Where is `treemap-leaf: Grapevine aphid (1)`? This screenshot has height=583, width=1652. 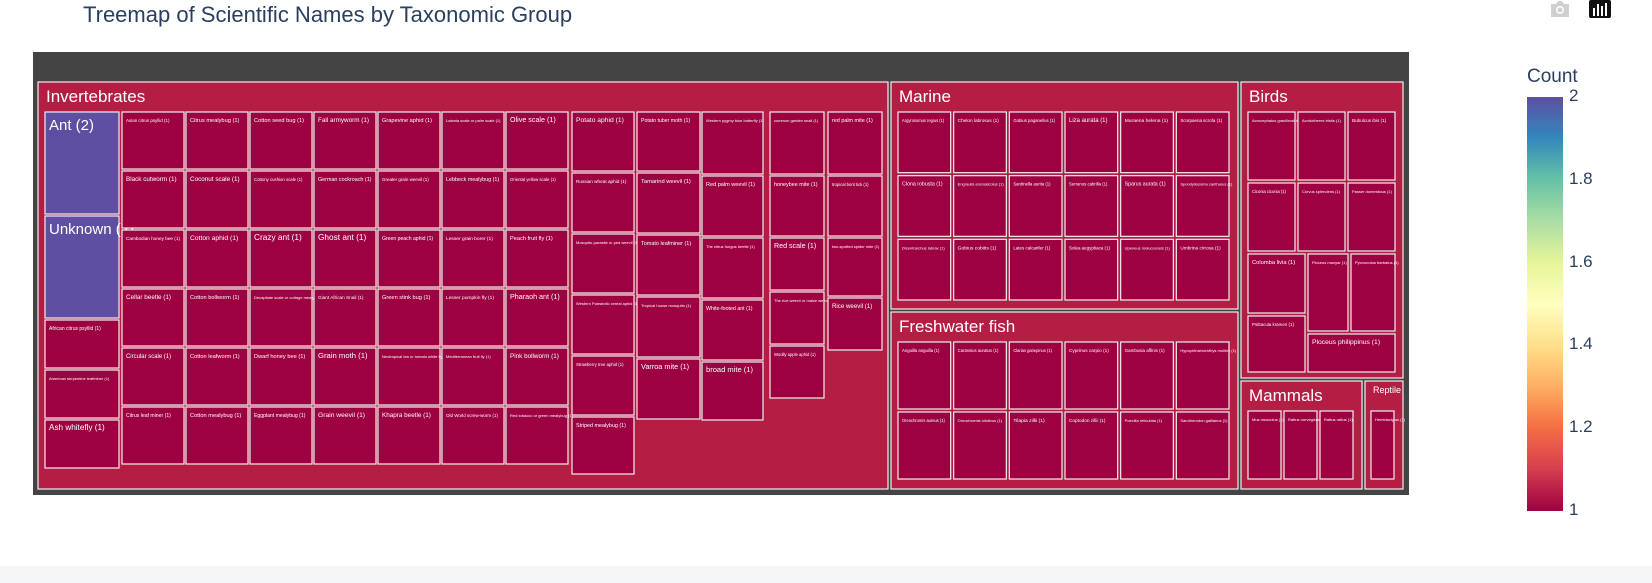
treemap-leaf: Grapevine aphid (1) is located at coordinates (409, 140).